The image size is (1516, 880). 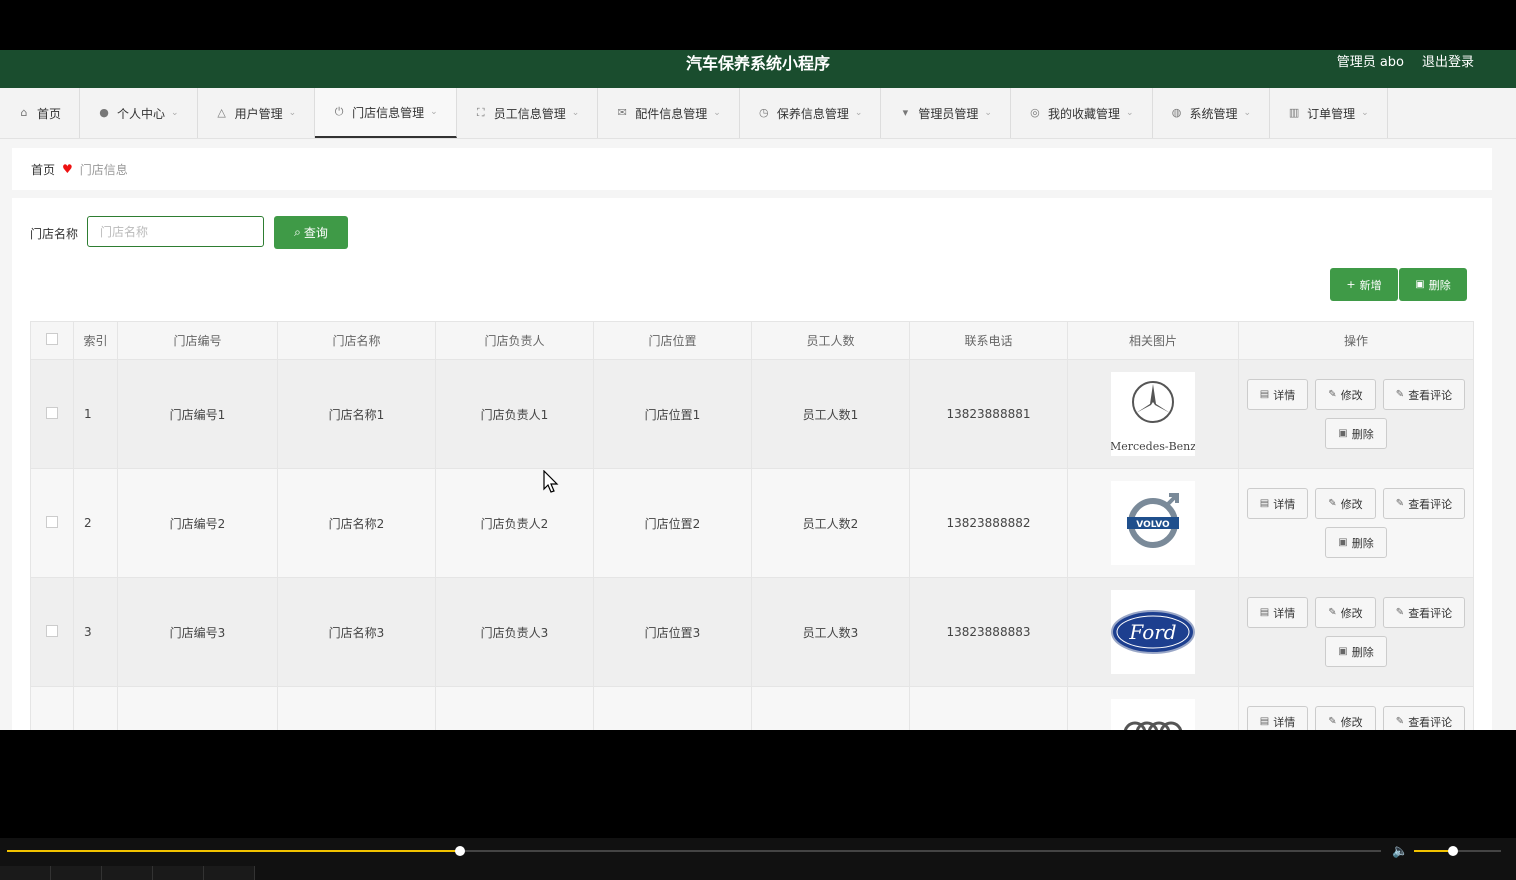 I want to click on pin-icon: ▾, so click(x=905, y=112).